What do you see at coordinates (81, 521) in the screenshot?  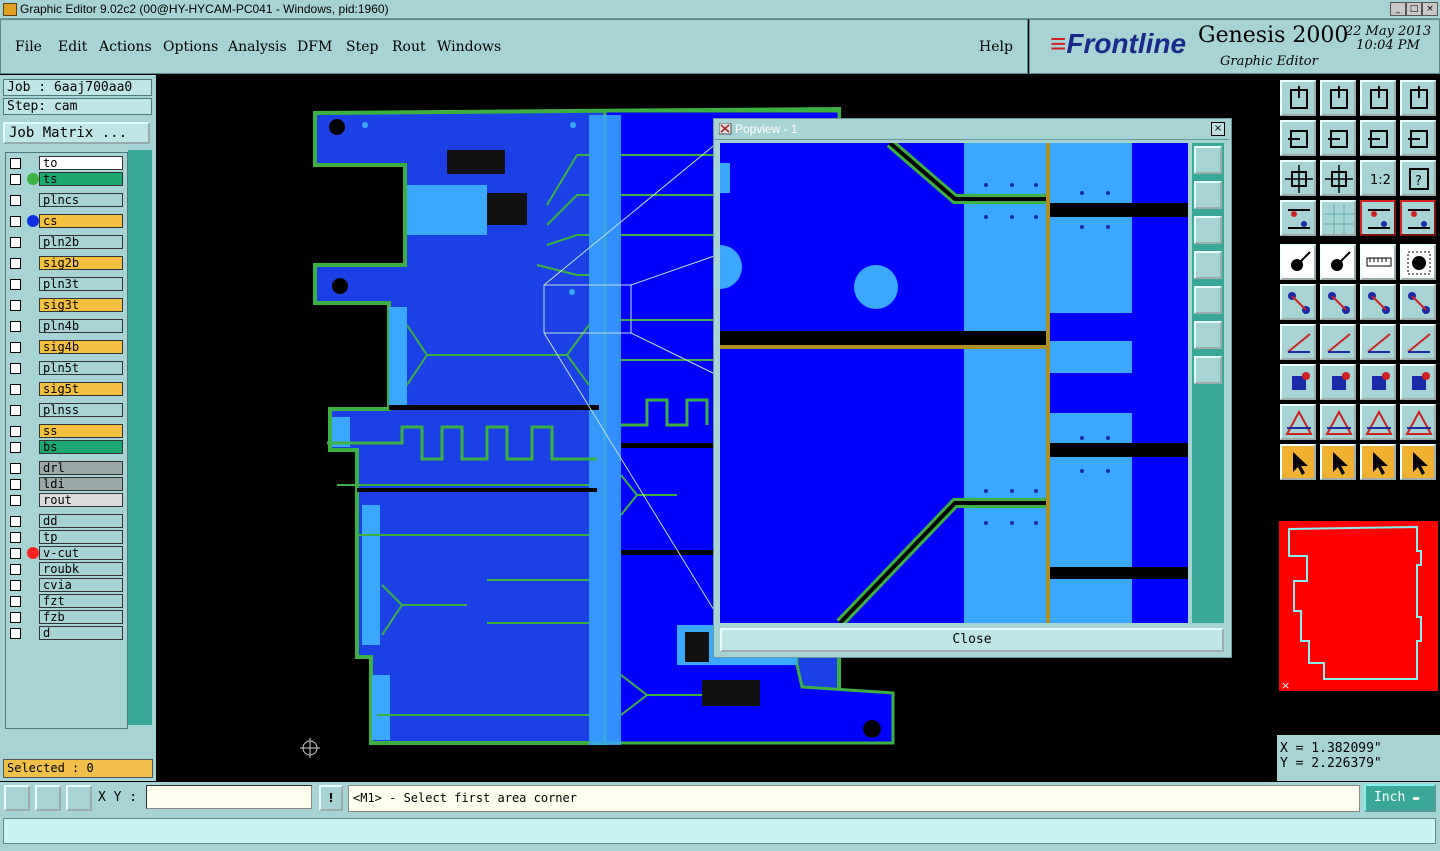 I see `layer-name: dd` at bounding box center [81, 521].